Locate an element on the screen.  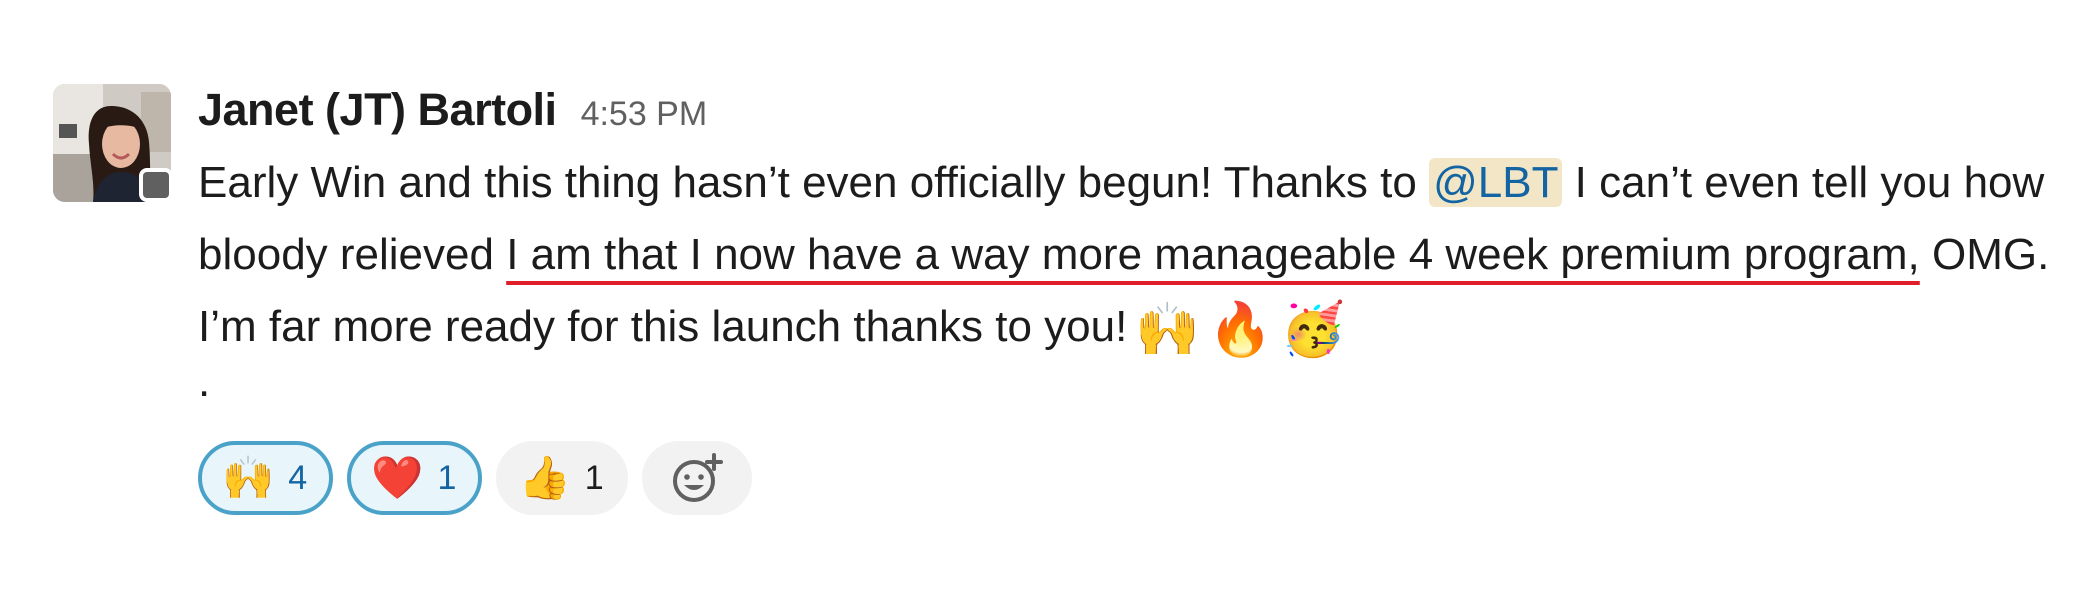
heart-icon: ❤️ is located at coordinates (397, 477).